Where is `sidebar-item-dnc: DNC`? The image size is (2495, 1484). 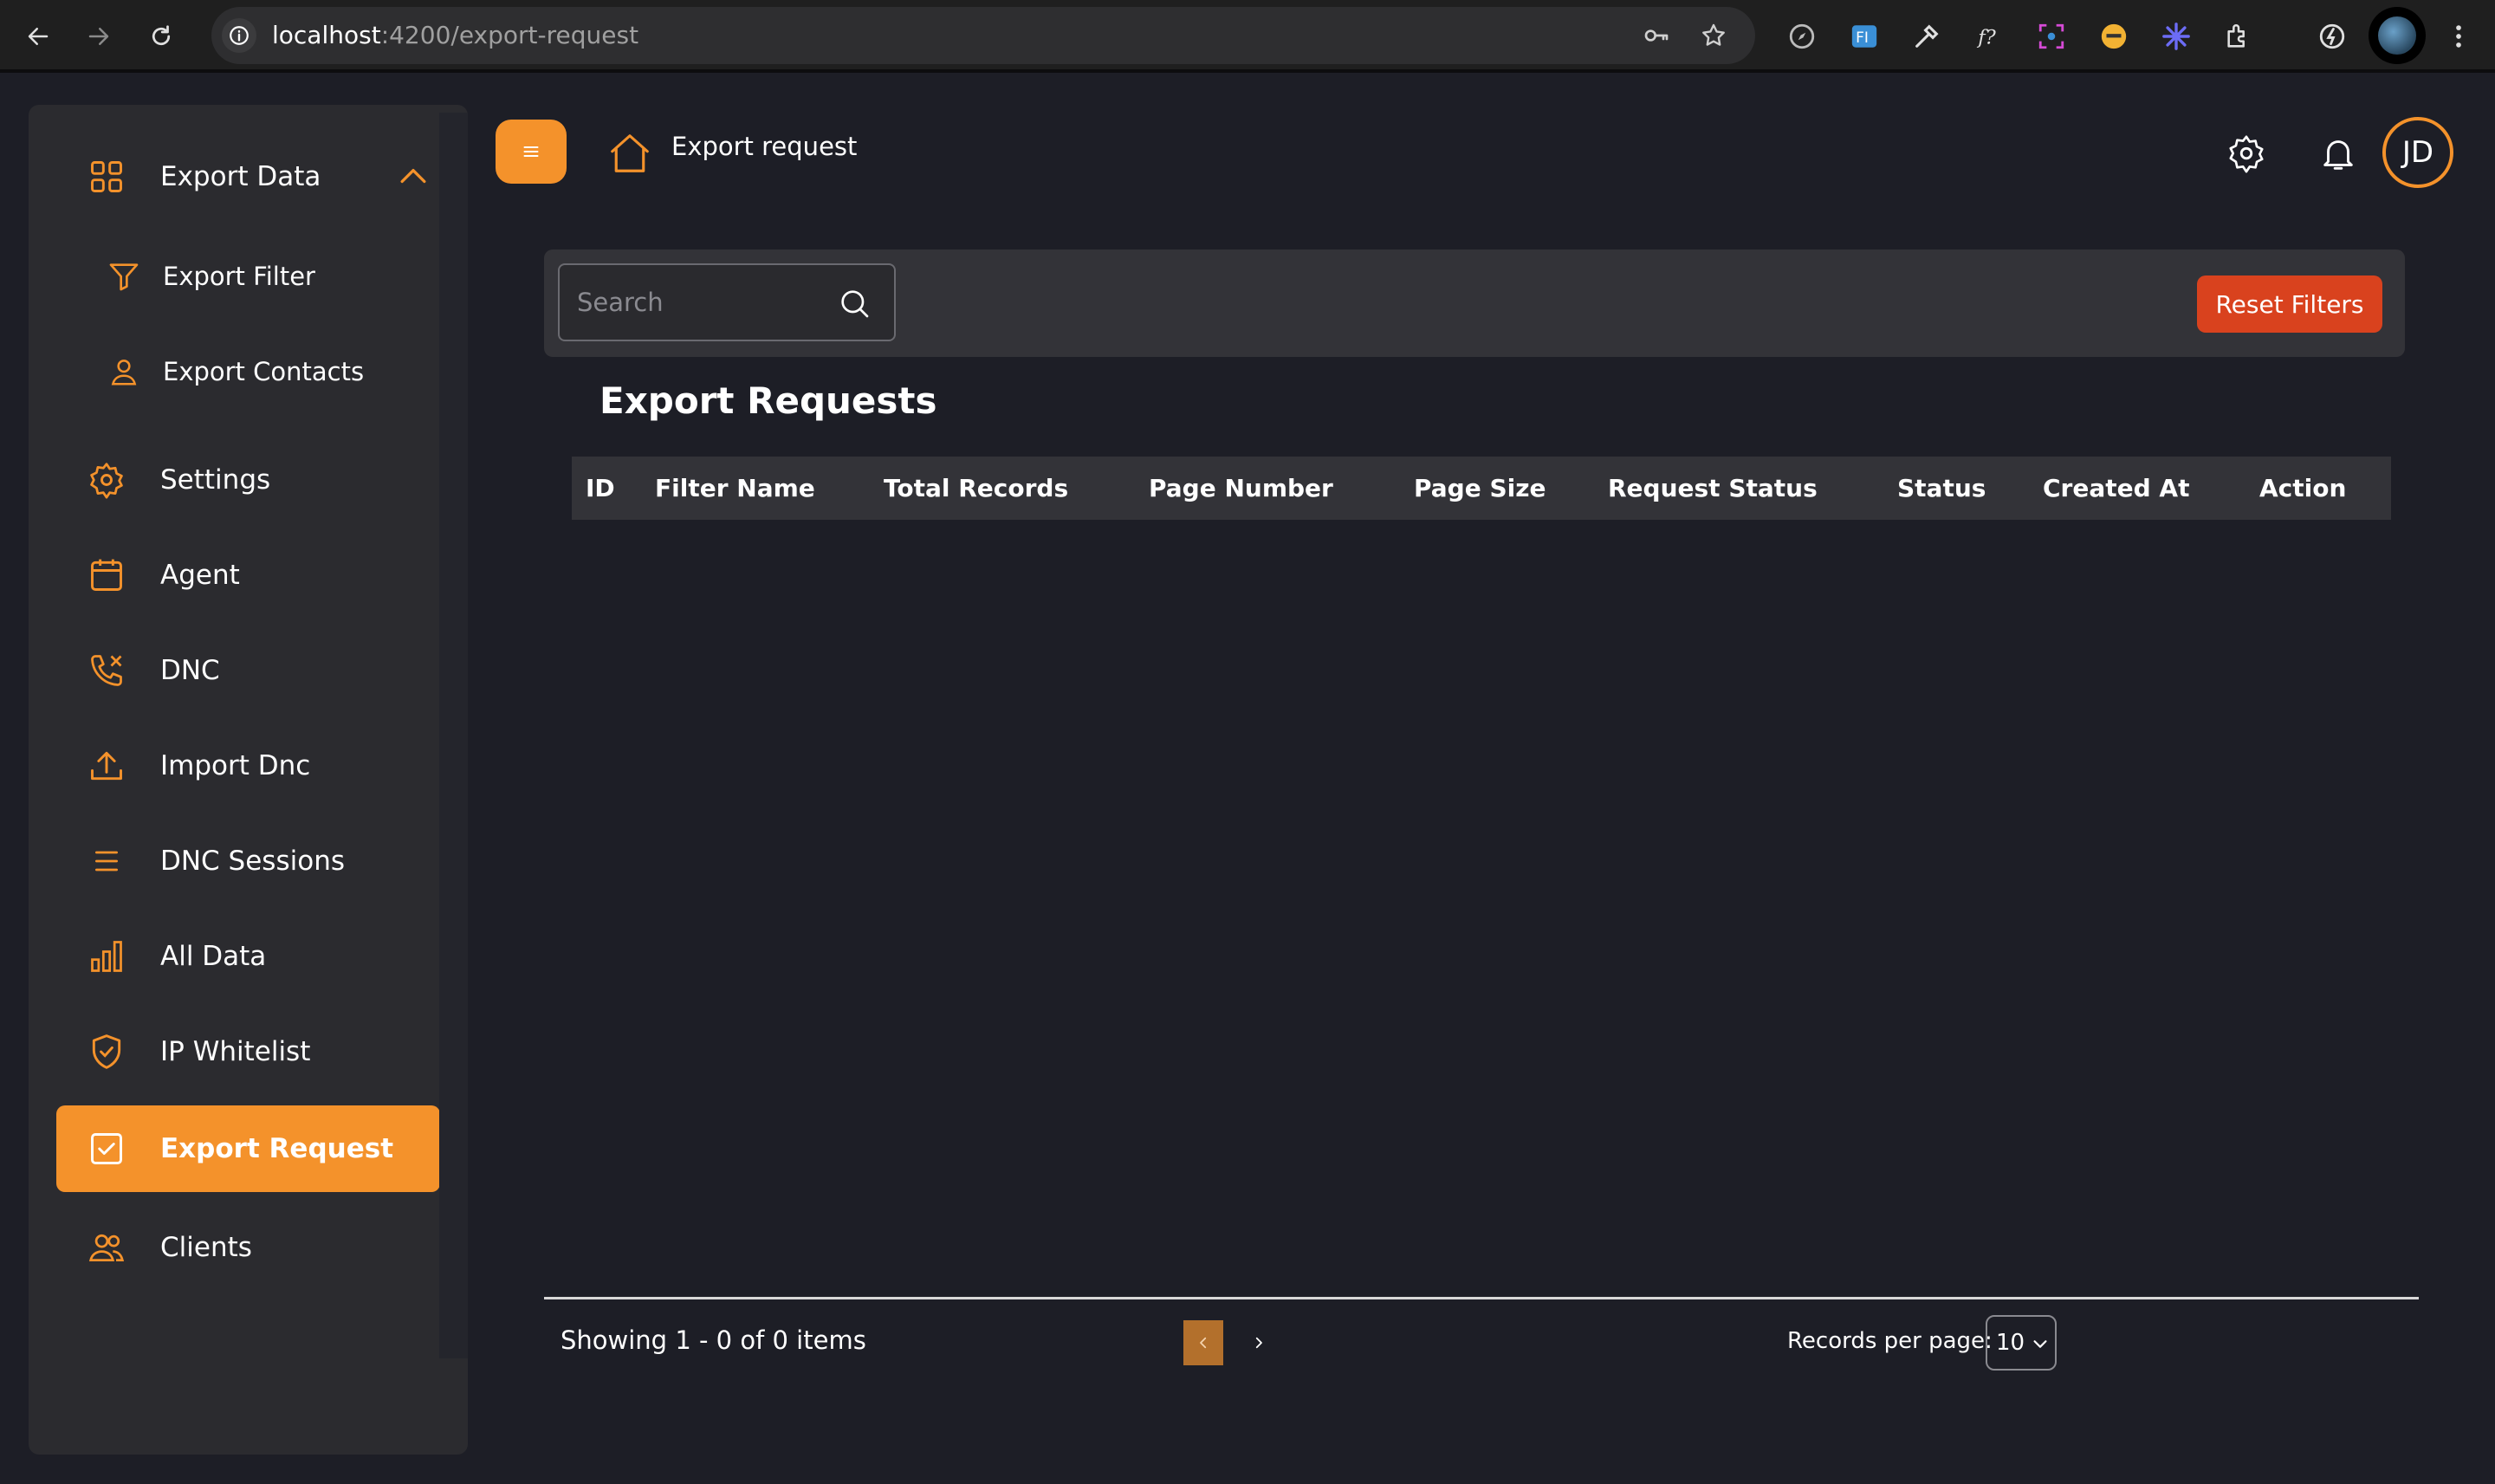
sidebar-item-dnc: DNC is located at coordinates (248, 670).